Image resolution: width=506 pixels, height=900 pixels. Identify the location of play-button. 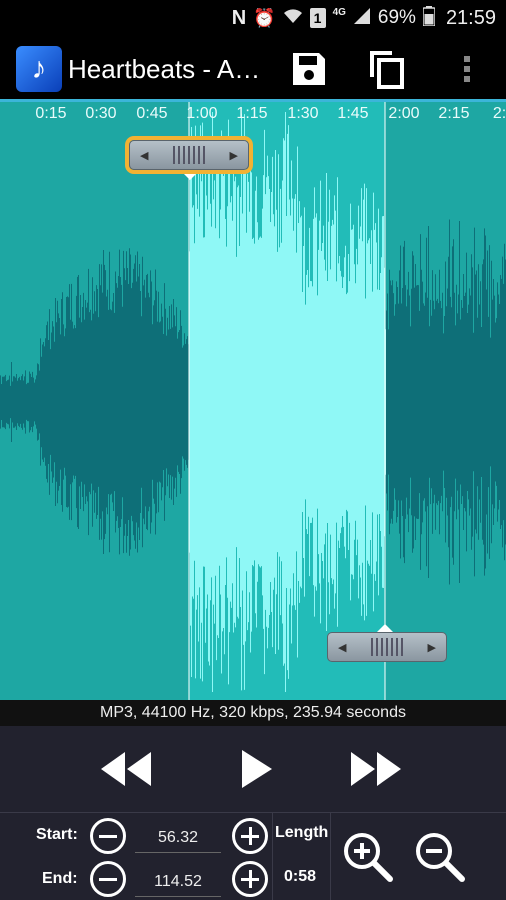
(256, 769).